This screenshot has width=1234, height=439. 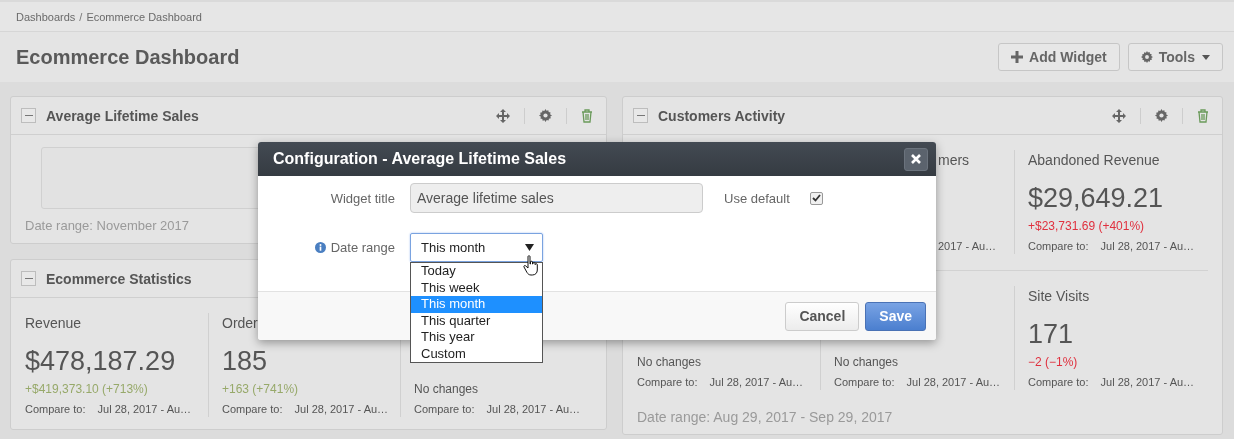 I want to click on close-icon, so click(x=916, y=159).